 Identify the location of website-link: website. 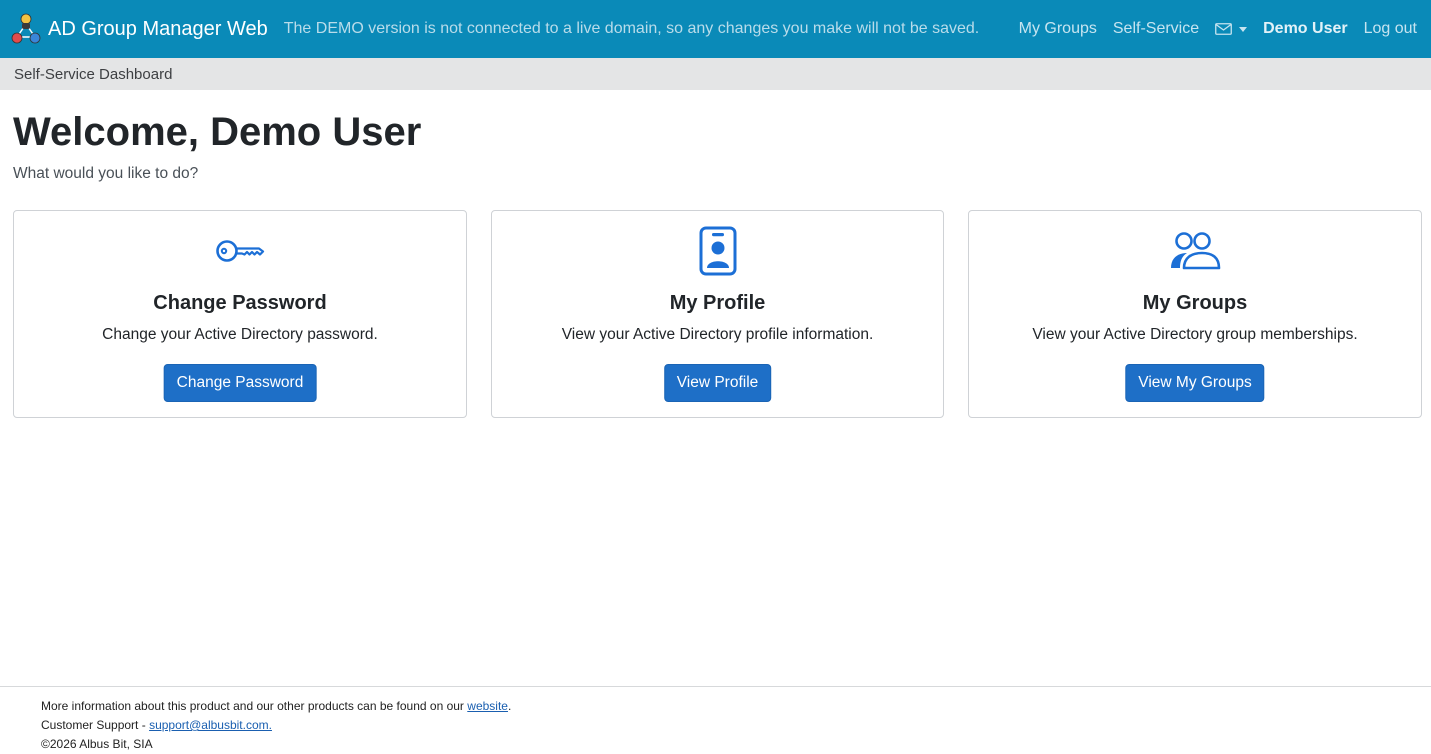
(487, 706).